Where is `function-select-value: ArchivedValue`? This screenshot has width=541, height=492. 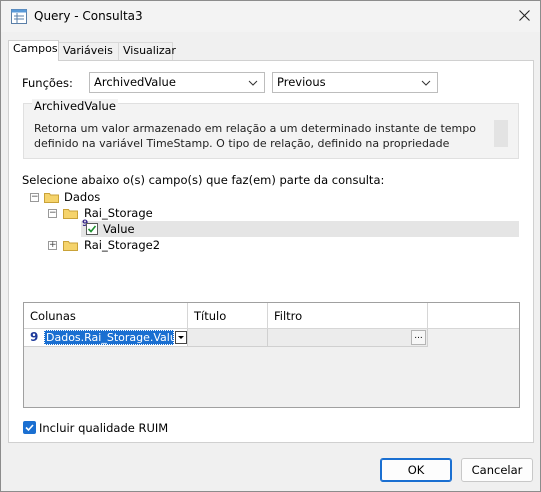 function-select-value: ArchivedValue is located at coordinates (135, 82).